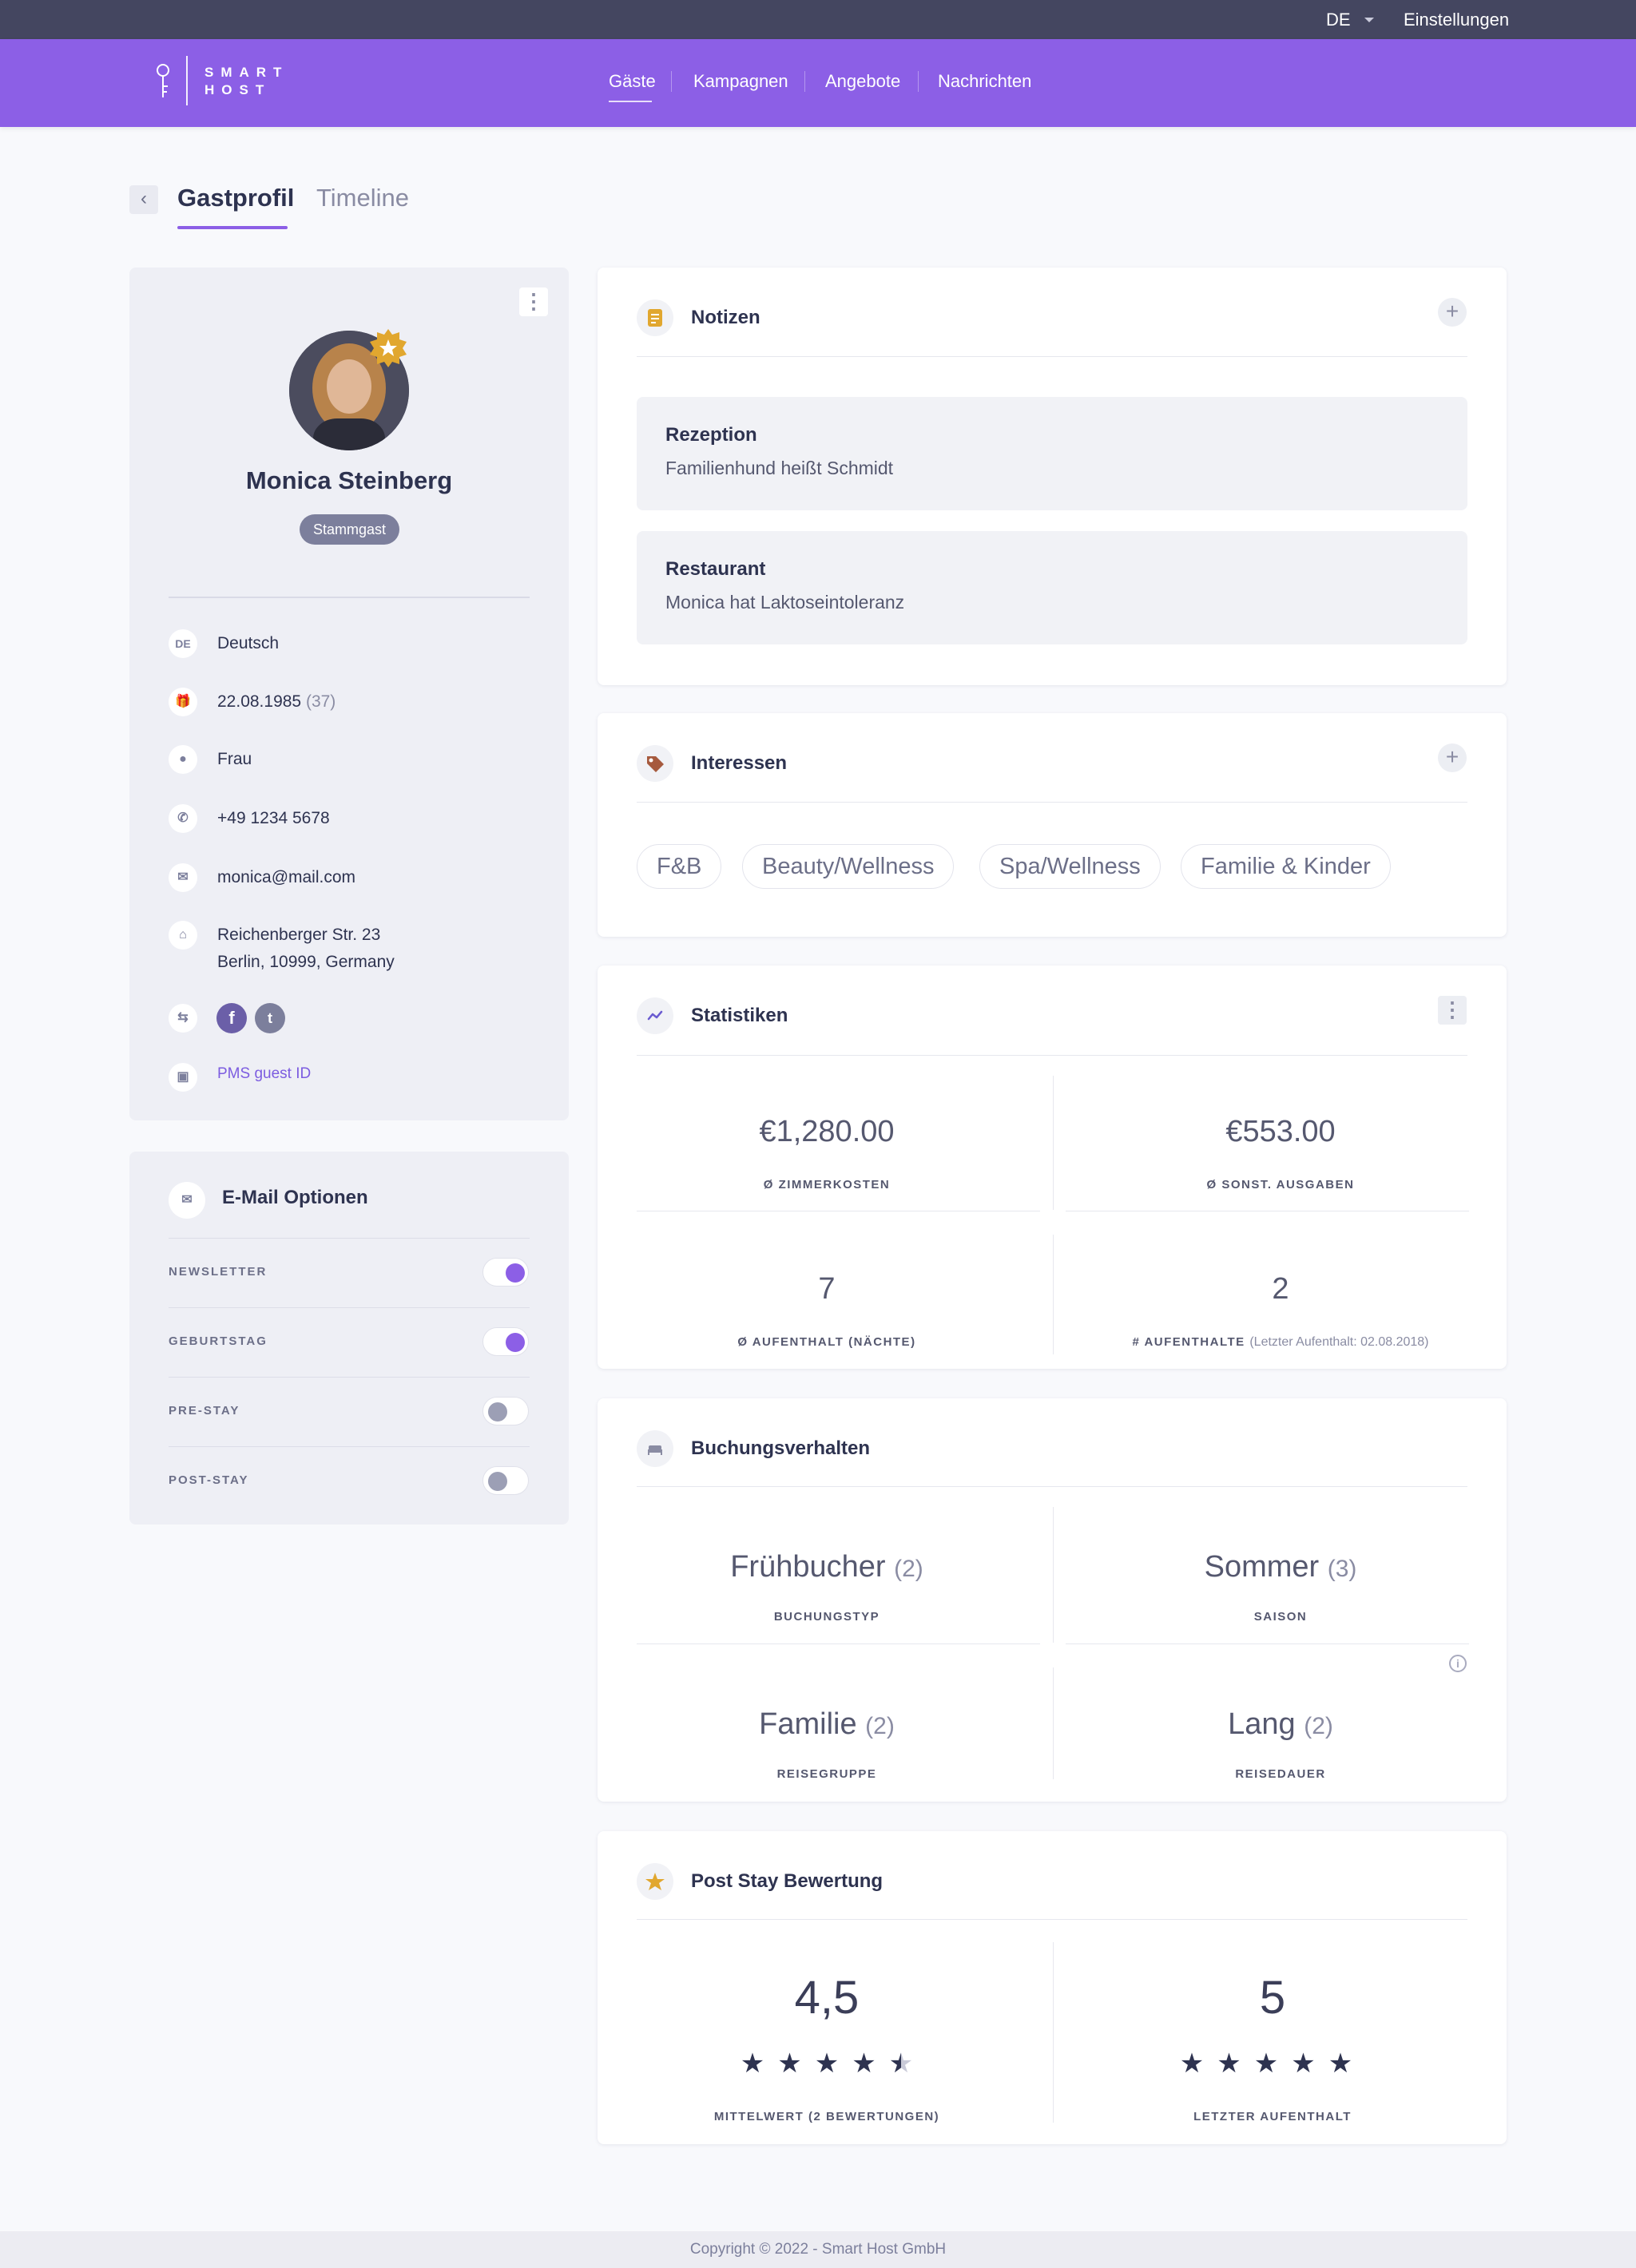  I want to click on statistics-menu-button: ⋮, so click(1452, 1011).